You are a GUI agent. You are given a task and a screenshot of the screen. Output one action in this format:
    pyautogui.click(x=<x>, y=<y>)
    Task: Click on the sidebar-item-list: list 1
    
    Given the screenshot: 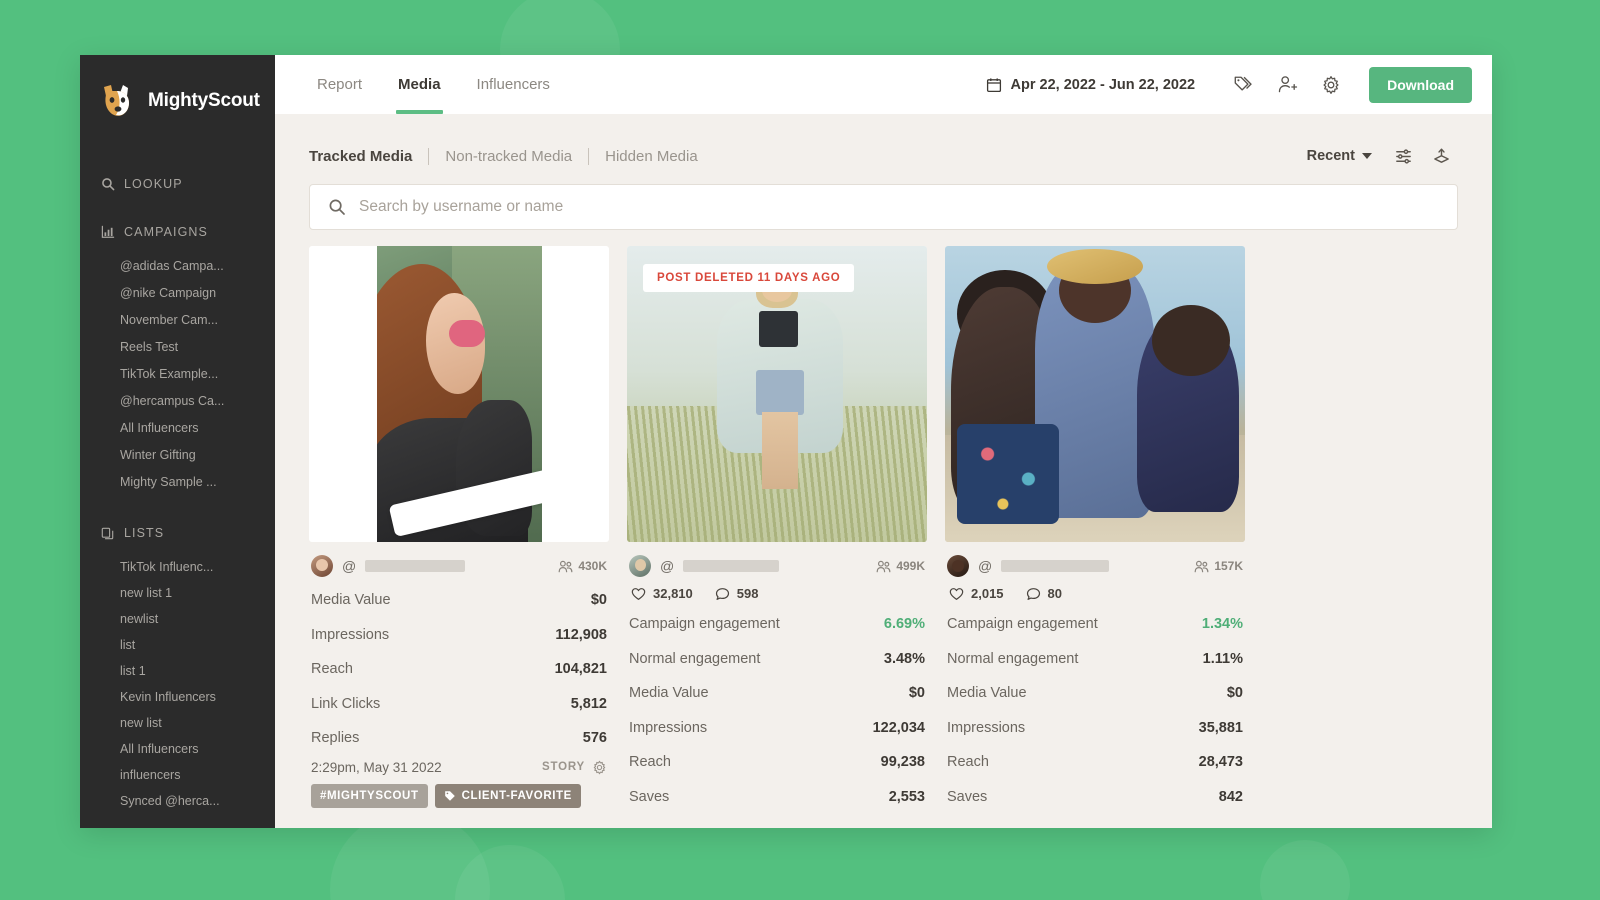 What is the action you would take?
    pyautogui.click(x=177, y=671)
    